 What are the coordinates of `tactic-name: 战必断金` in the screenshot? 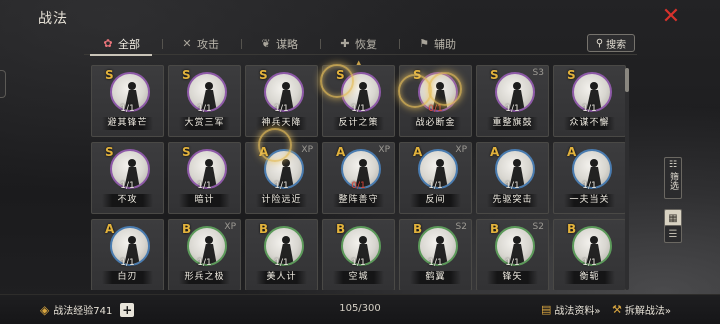 It's located at (435, 123).